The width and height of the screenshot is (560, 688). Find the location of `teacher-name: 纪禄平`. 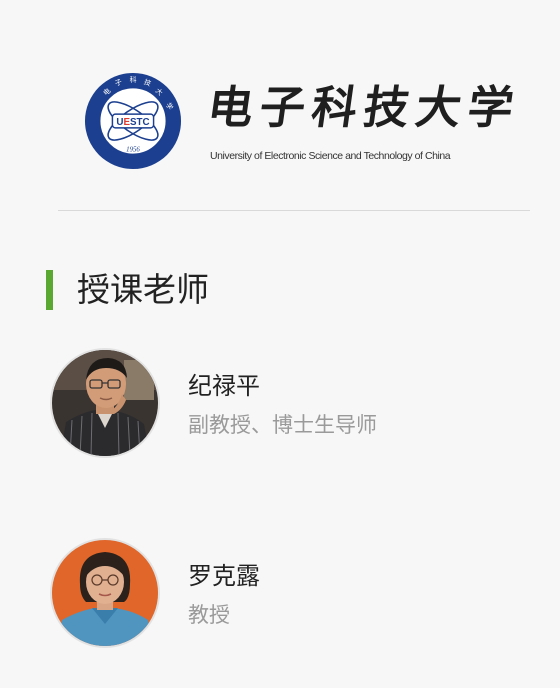

teacher-name: 纪禄平 is located at coordinates (224, 386).